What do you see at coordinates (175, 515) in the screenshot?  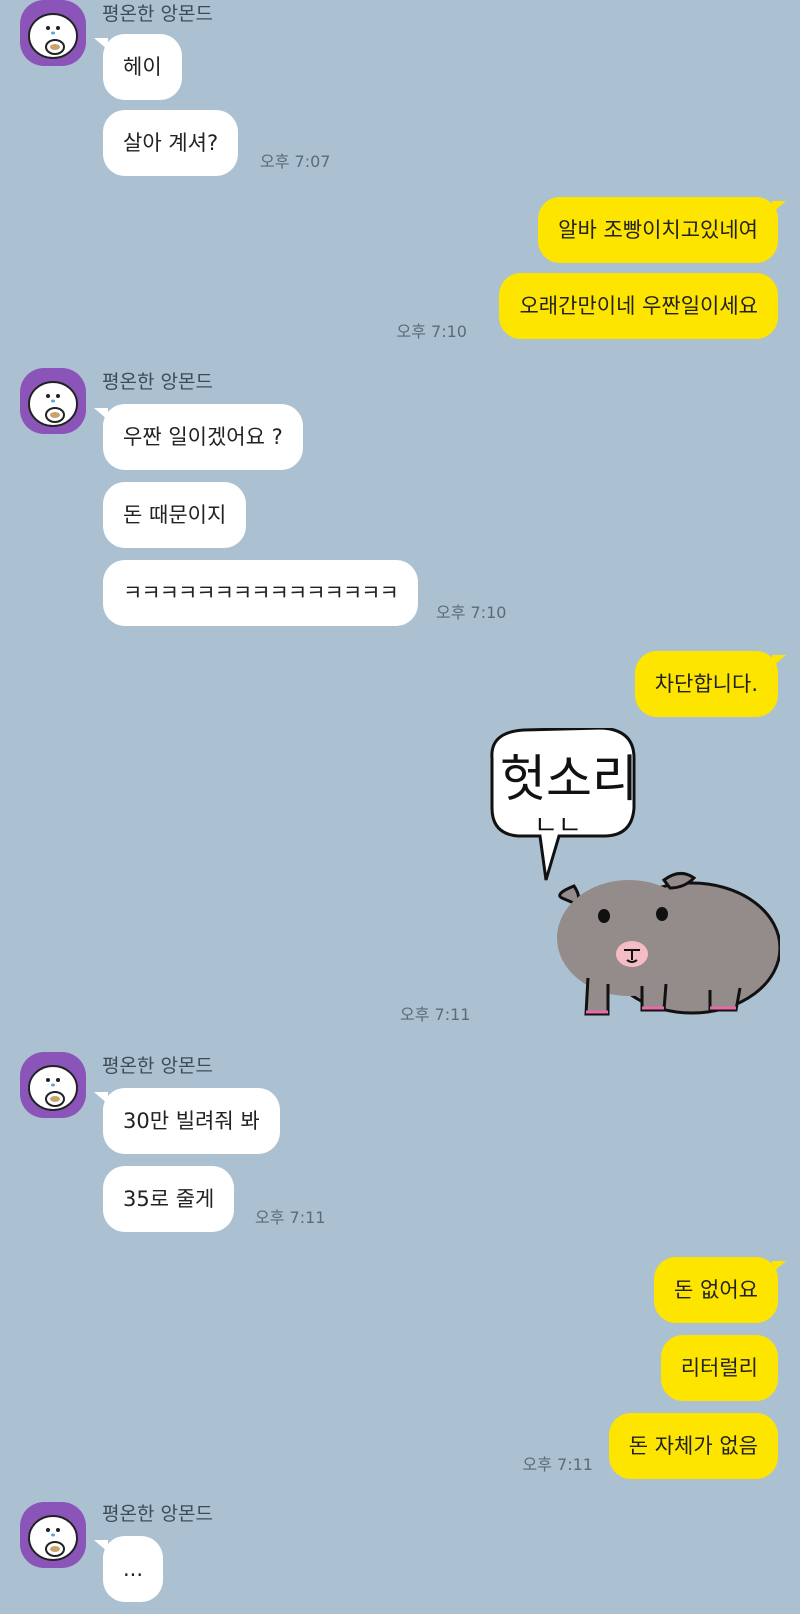 I see `incoming-message: 돈 때문이지` at bounding box center [175, 515].